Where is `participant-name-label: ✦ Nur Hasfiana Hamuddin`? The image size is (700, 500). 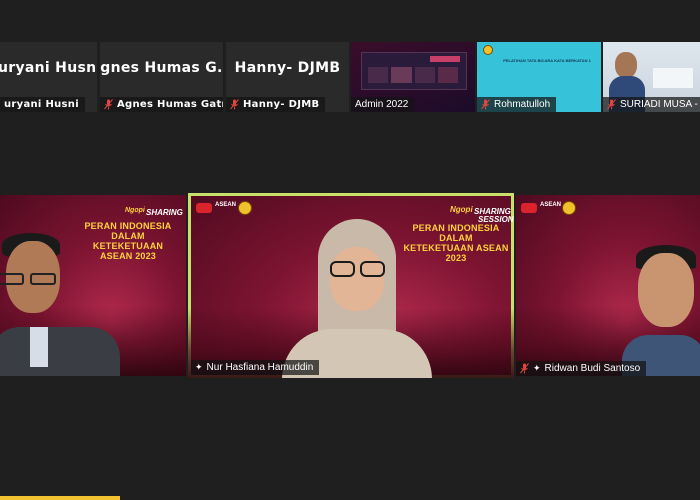 participant-name-label: ✦ Nur Hasfiana Hamuddin is located at coordinates (255, 367).